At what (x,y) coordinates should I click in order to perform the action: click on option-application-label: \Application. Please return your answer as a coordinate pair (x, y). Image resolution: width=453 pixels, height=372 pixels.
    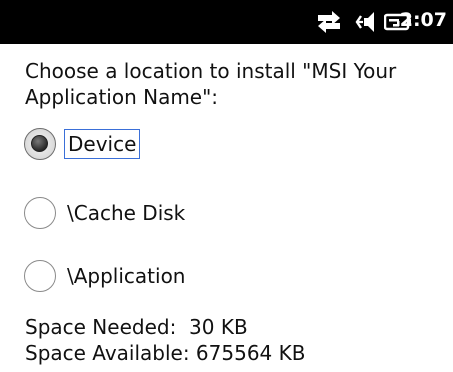
    Looking at the image, I should click on (126, 276).